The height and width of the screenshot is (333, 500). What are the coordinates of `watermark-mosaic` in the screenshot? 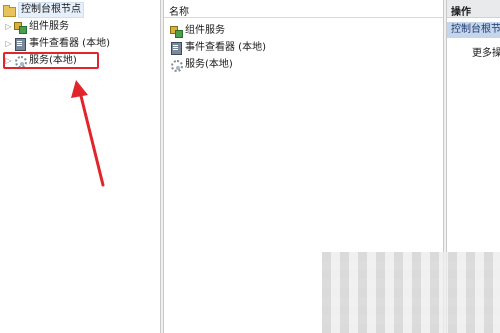 It's located at (411, 292).